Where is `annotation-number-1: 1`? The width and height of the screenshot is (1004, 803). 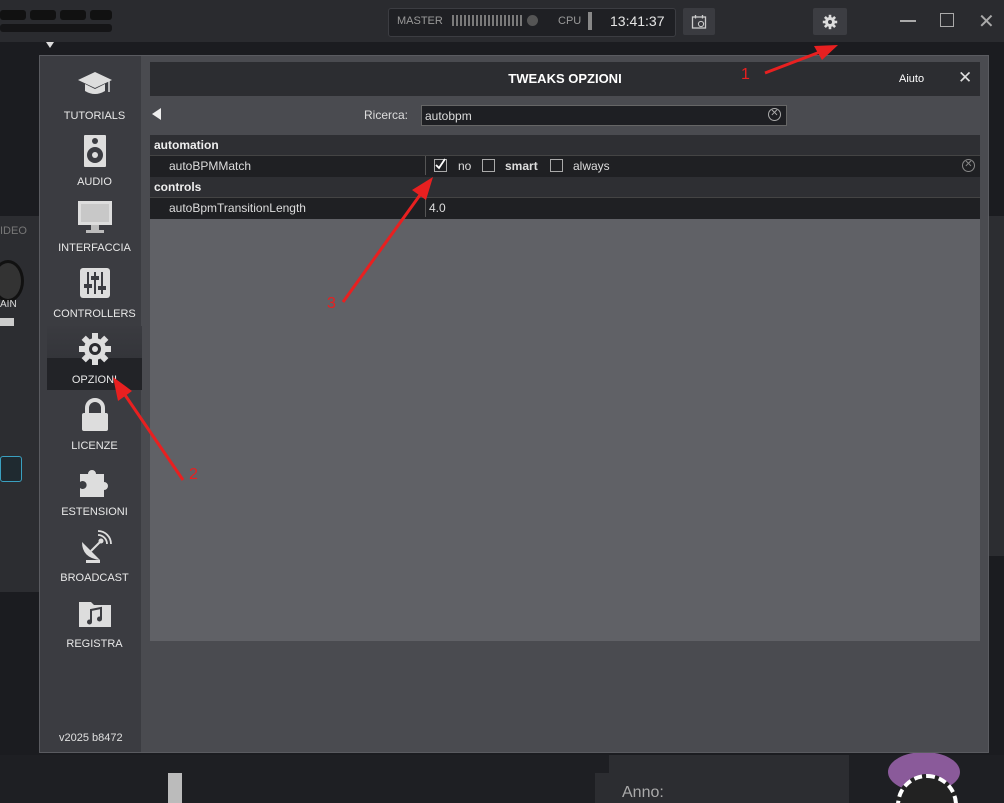 annotation-number-1: 1 is located at coordinates (745, 74).